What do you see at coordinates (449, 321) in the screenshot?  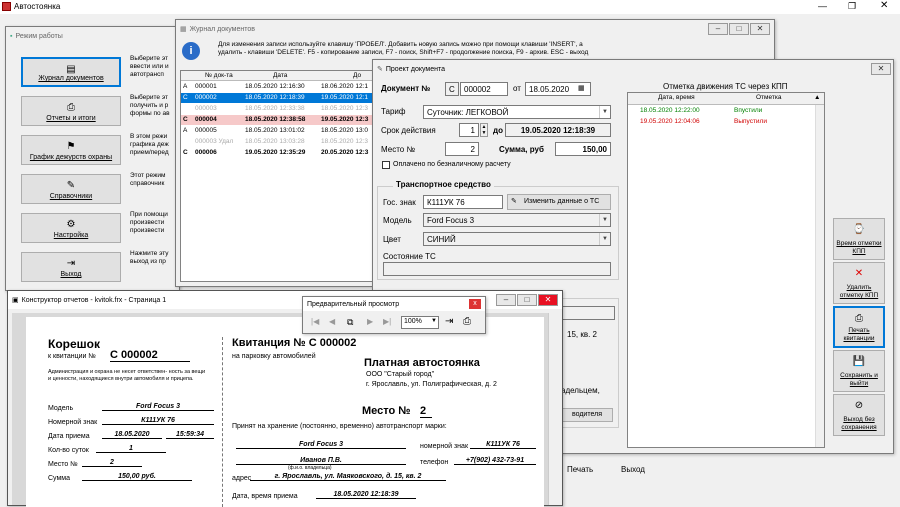 I see `exit-icon: ⇥` at bounding box center [449, 321].